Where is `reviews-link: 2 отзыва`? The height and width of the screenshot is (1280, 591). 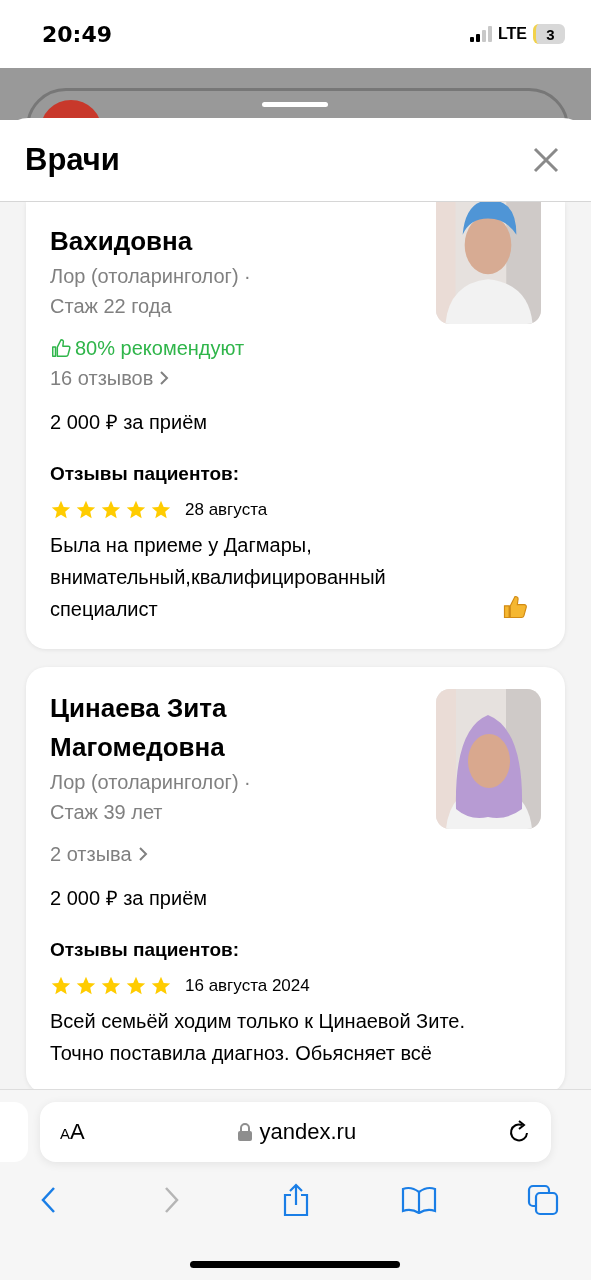
reviews-link: 2 отзыва is located at coordinates (99, 854).